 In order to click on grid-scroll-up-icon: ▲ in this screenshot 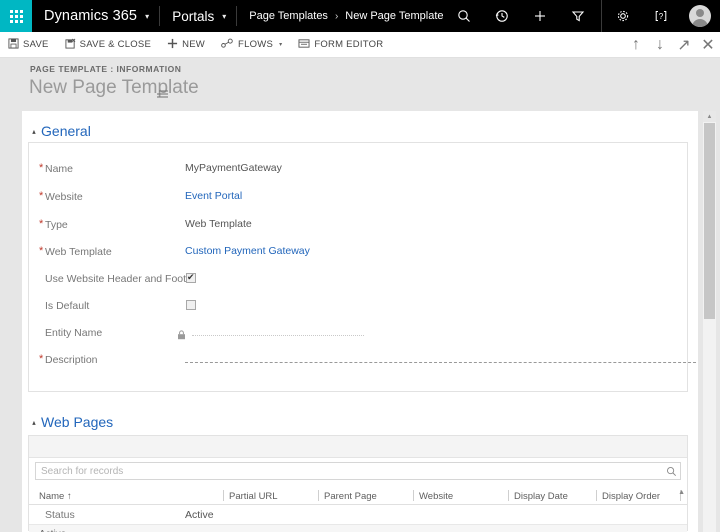, I will do `click(681, 492)`.